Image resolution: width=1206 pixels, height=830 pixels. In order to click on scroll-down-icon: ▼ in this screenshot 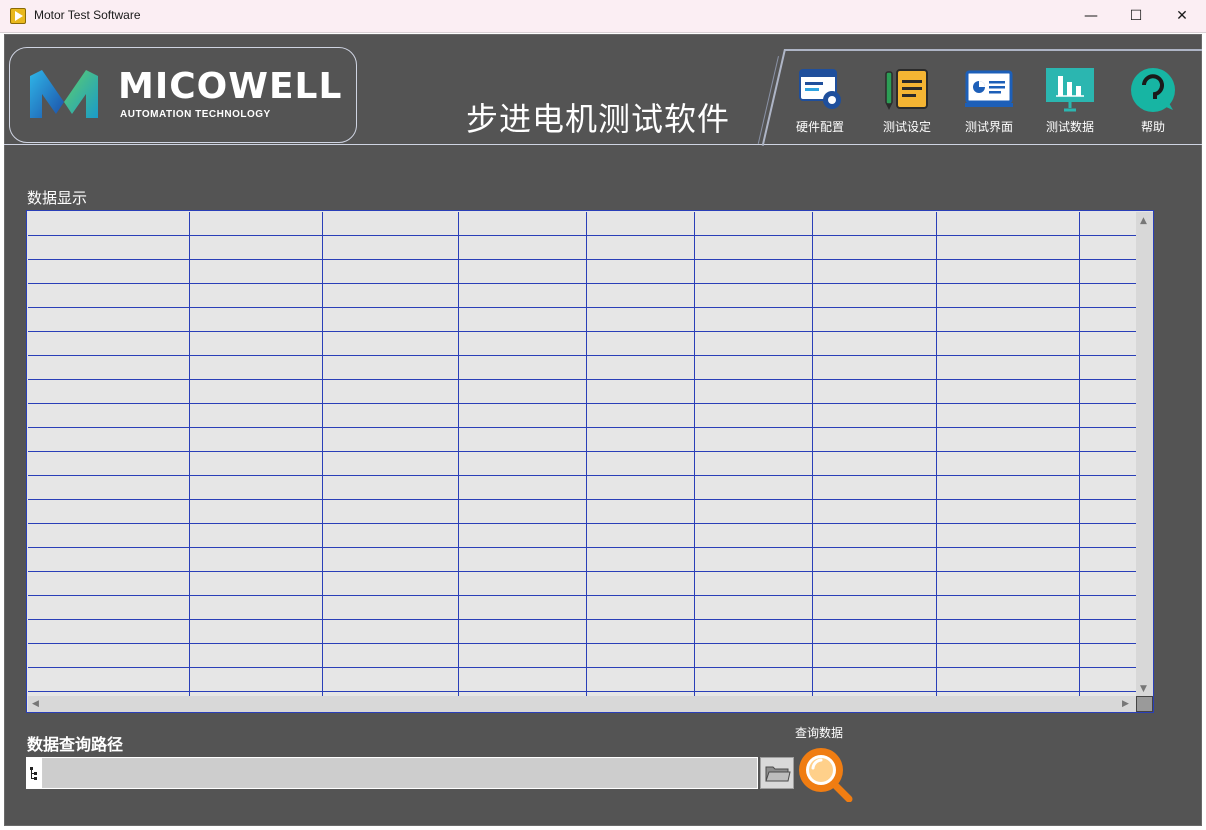, I will do `click(1143, 689)`.